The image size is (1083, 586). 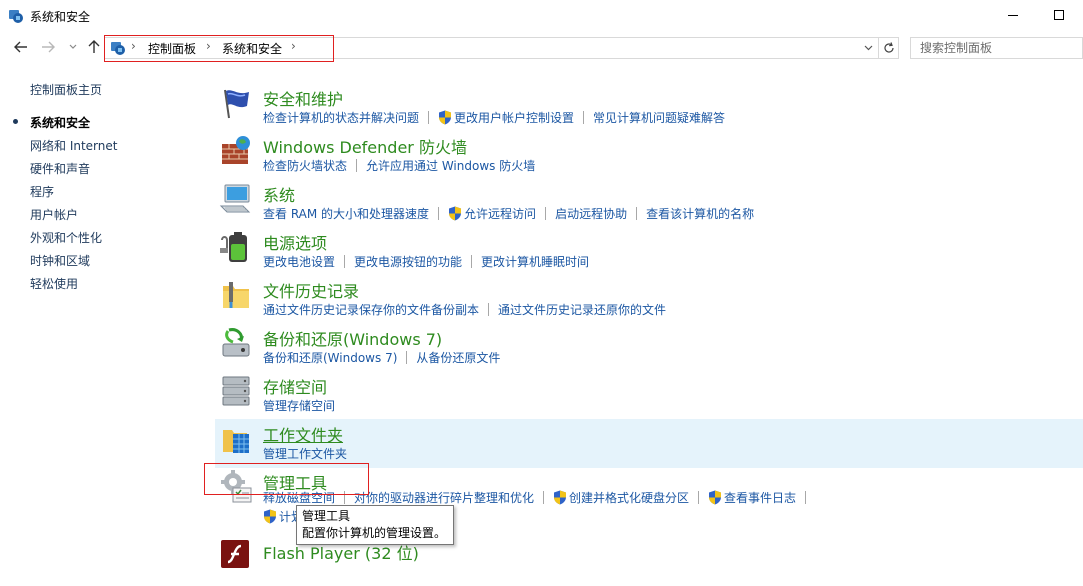 What do you see at coordinates (629, 497) in the screenshot?
I see `link-create-partition: 创建并格式化硬盘分区` at bounding box center [629, 497].